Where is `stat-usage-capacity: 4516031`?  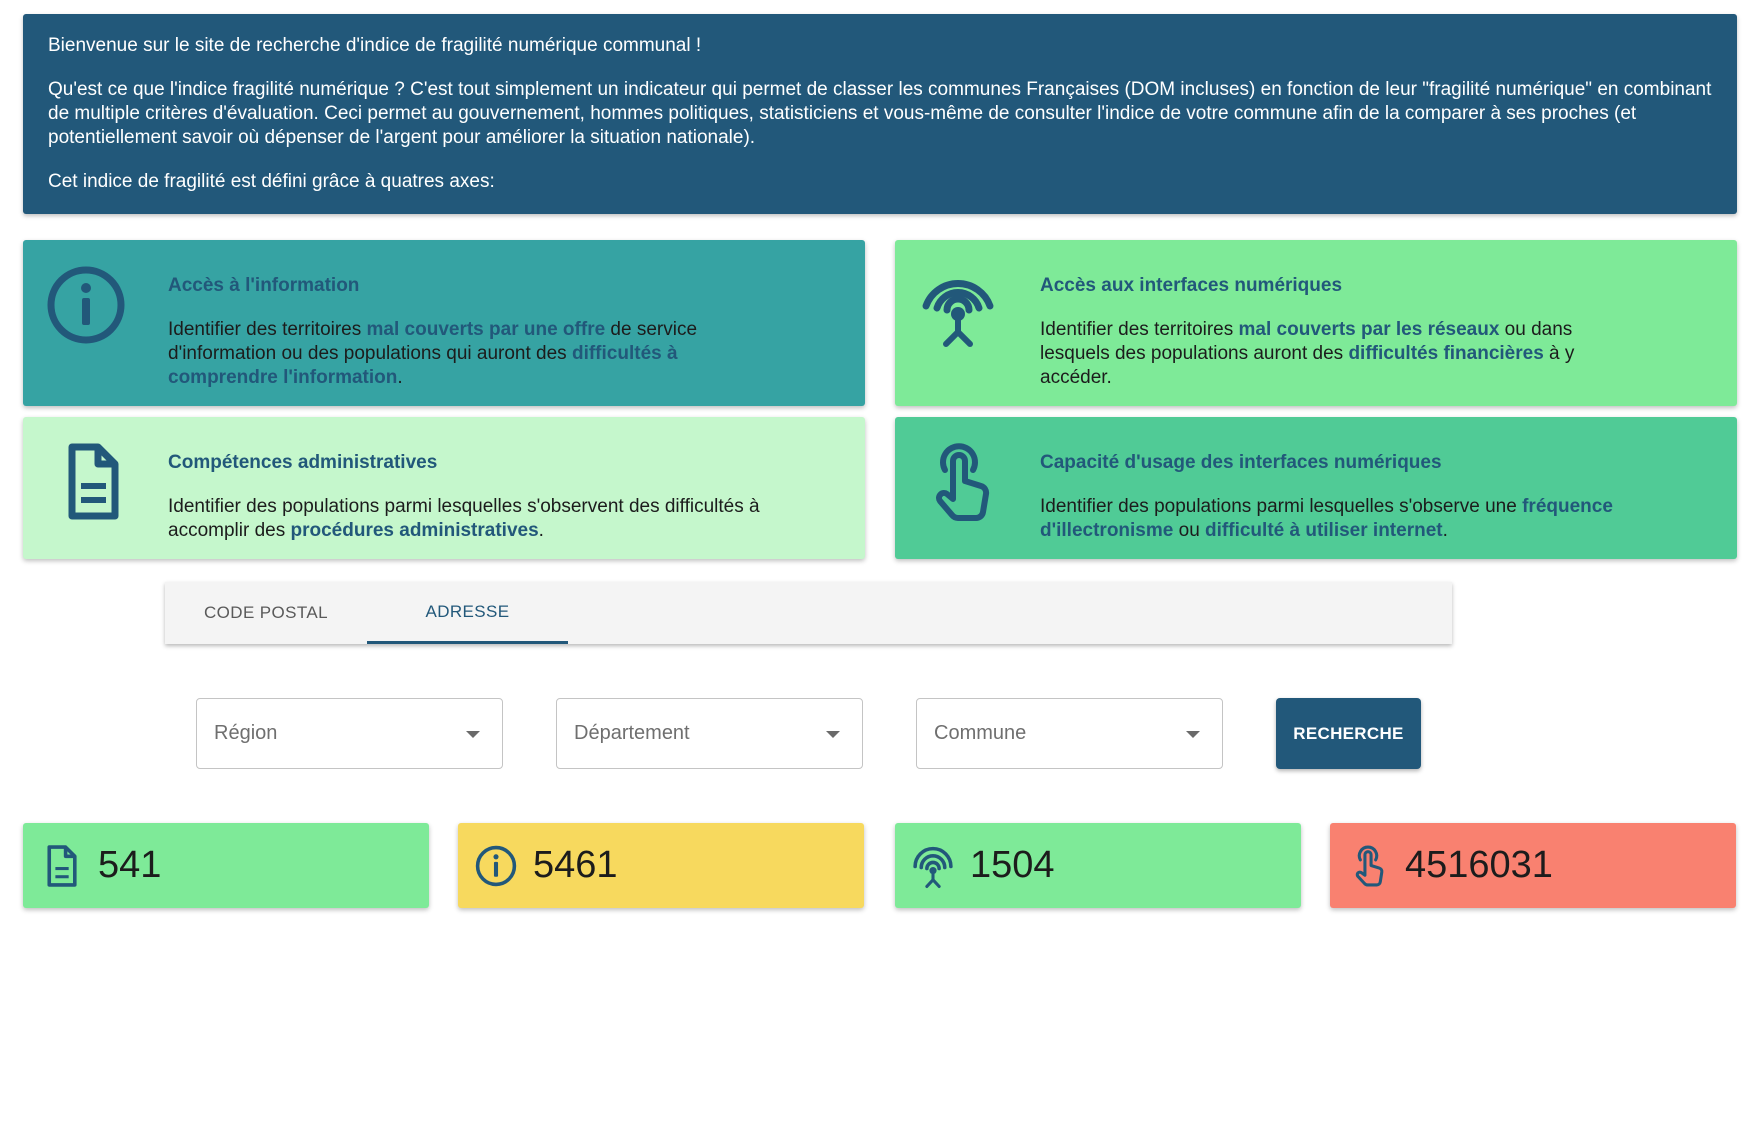
stat-usage-capacity: 4516031 is located at coordinates (1533, 865).